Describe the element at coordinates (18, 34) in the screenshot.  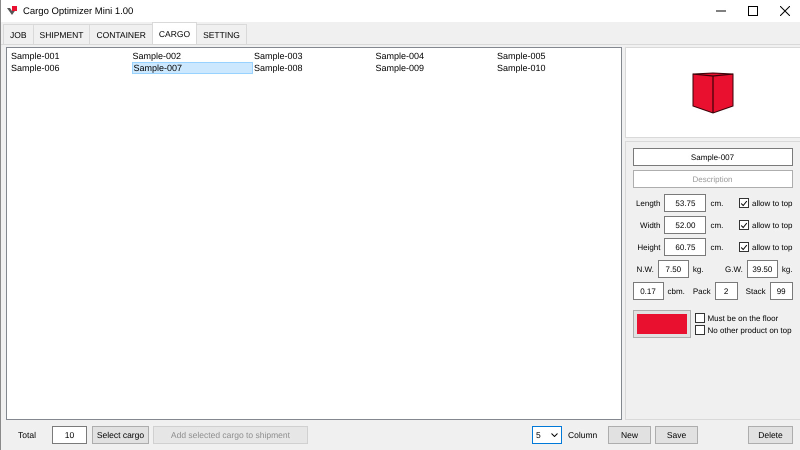
I see `tab: JOB` at that location.